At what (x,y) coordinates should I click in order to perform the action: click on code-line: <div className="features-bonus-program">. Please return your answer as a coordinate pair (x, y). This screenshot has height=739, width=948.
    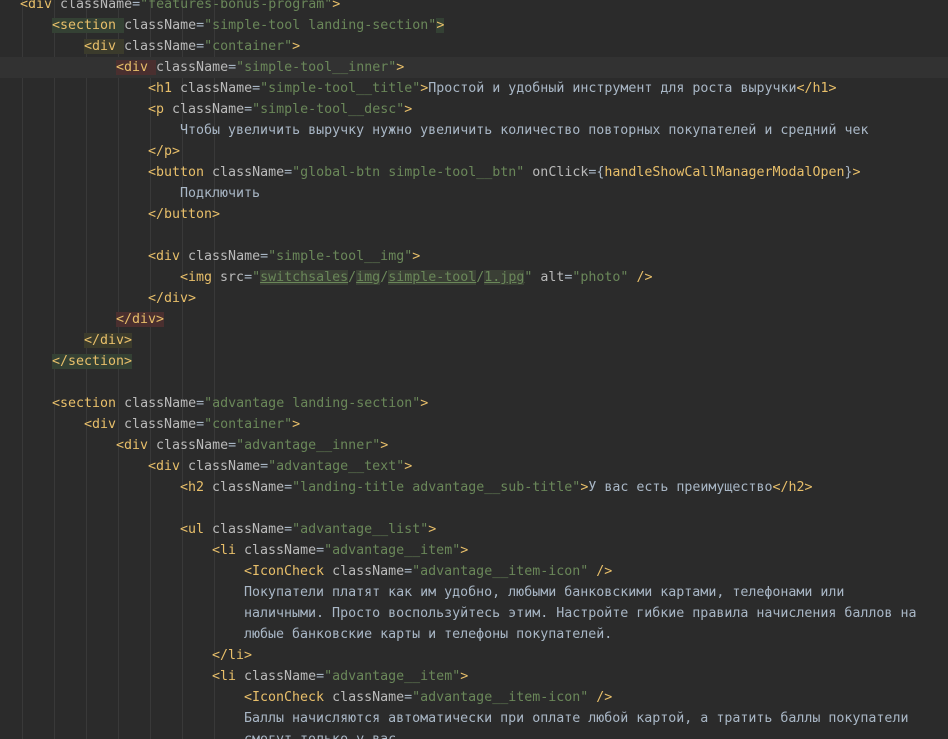
    Looking at the image, I should click on (474, 7).